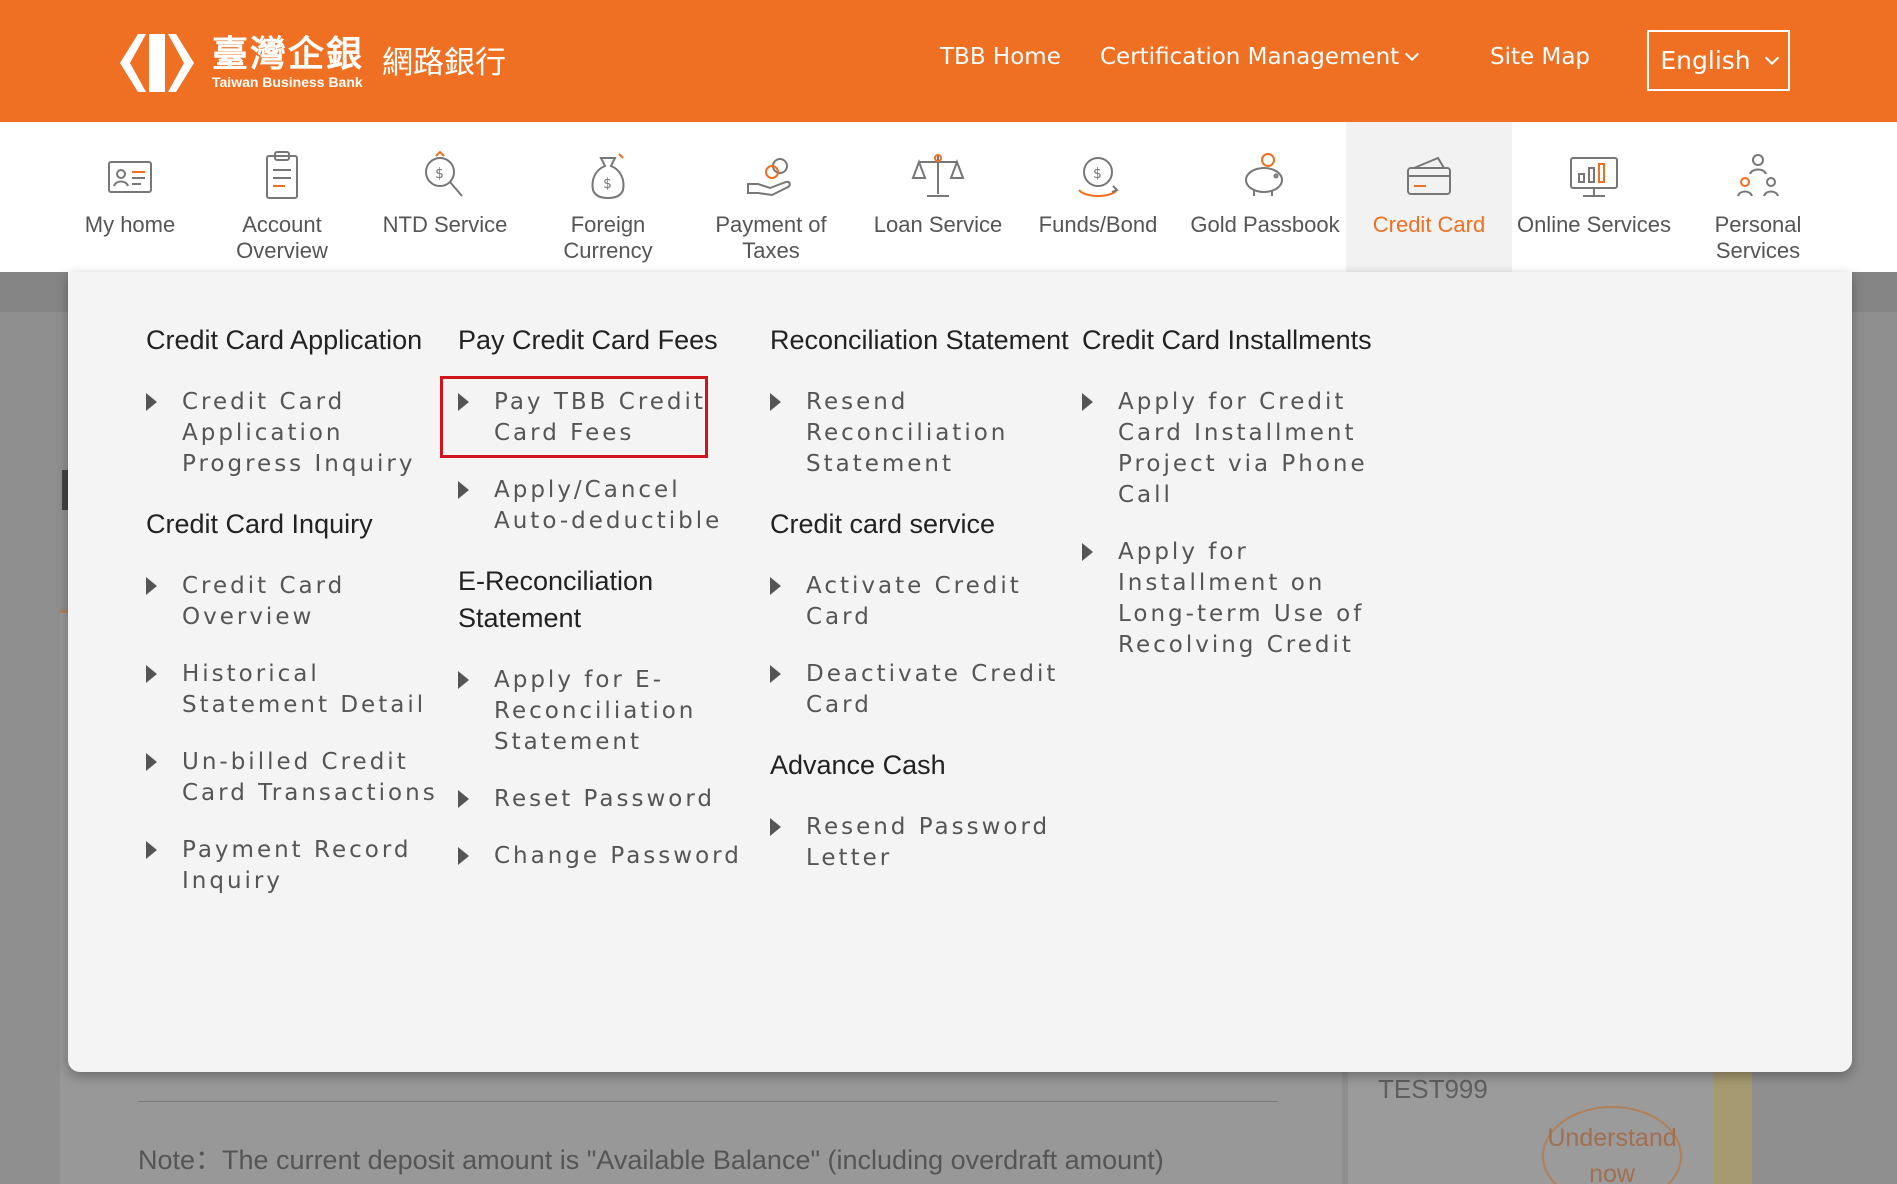 This screenshot has width=1897, height=1184. What do you see at coordinates (282, 237) in the screenshot?
I see `menu-label: Account Overview` at bounding box center [282, 237].